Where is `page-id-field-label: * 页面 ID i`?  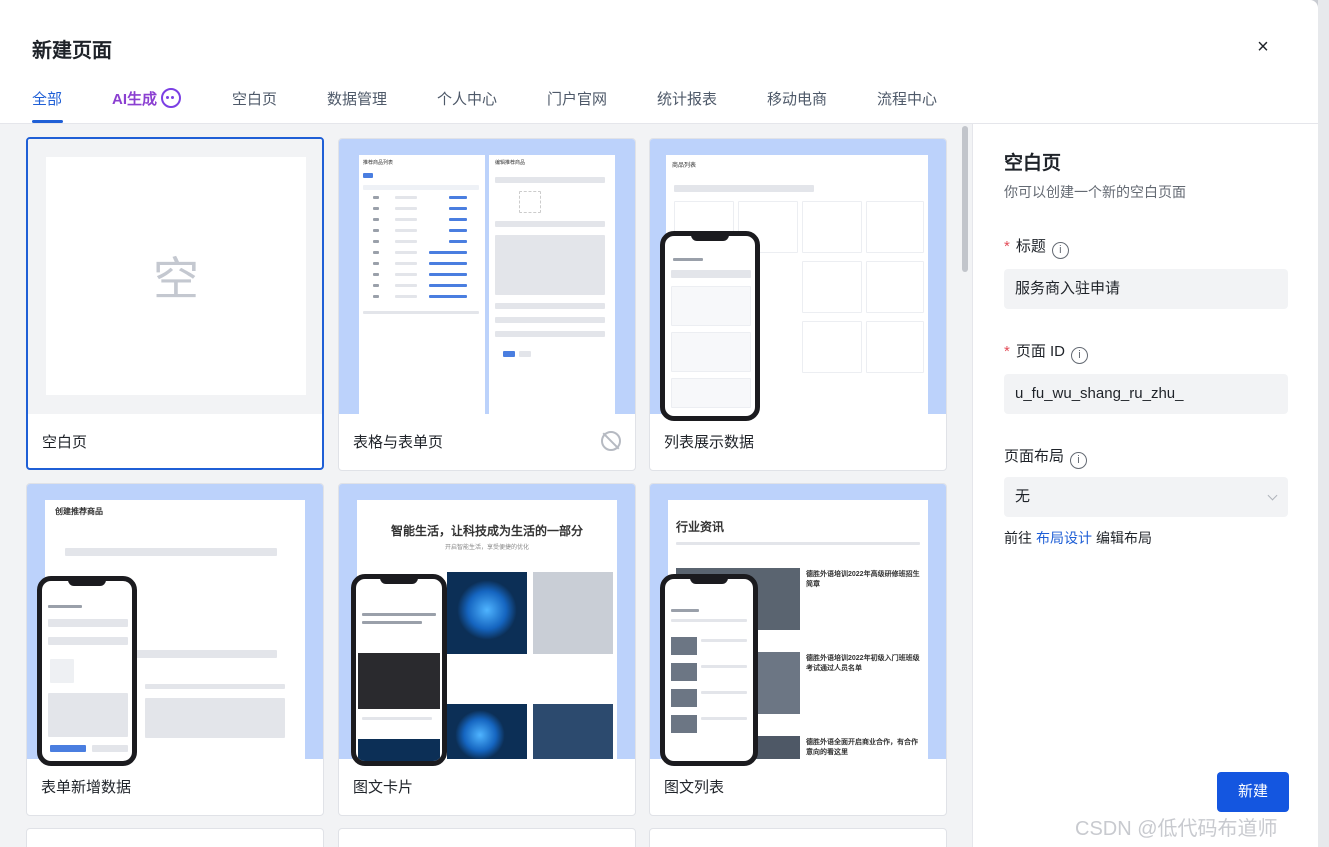 page-id-field-label: * 页面 ID i is located at coordinates (1046, 352).